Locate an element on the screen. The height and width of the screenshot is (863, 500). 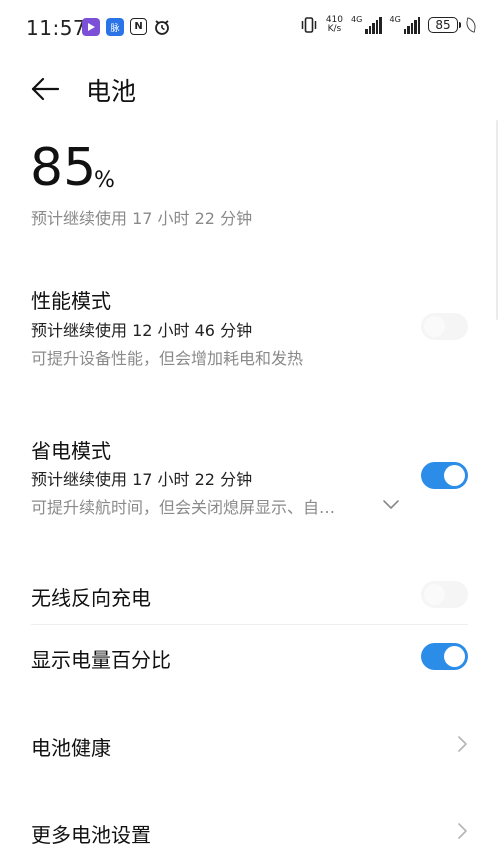
reverse-charging-title: 无线反向充电 is located at coordinates (91, 598).